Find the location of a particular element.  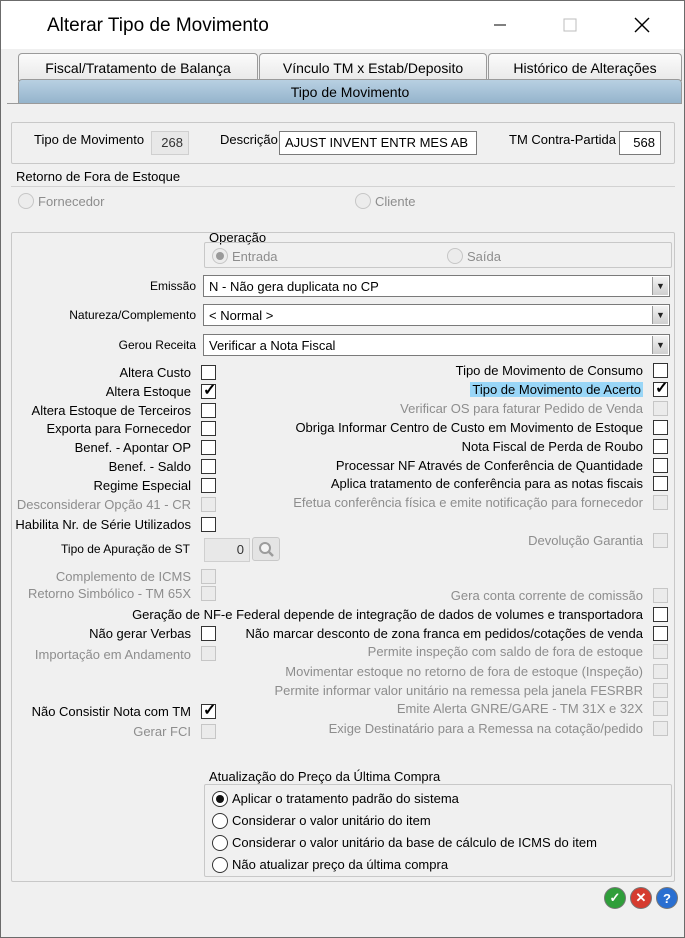

natureza-select: < Normal > ▼ is located at coordinates (436, 315).